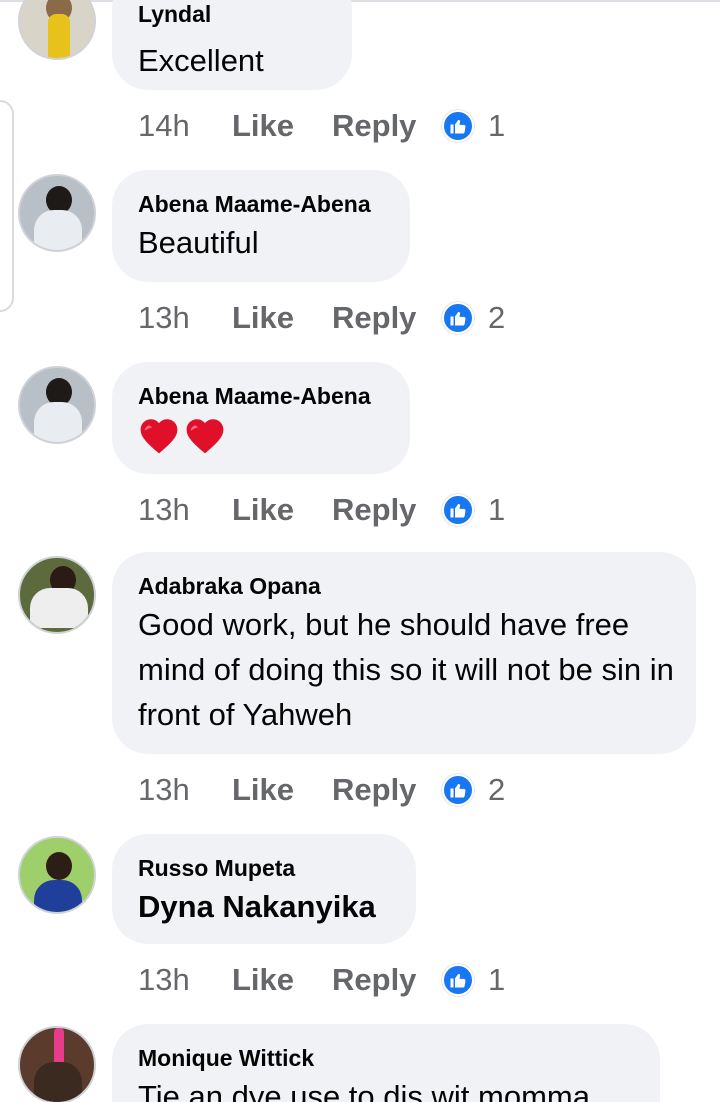 Image resolution: width=720 pixels, height=1102 pixels. I want to click on top-divider, so click(360, 1).